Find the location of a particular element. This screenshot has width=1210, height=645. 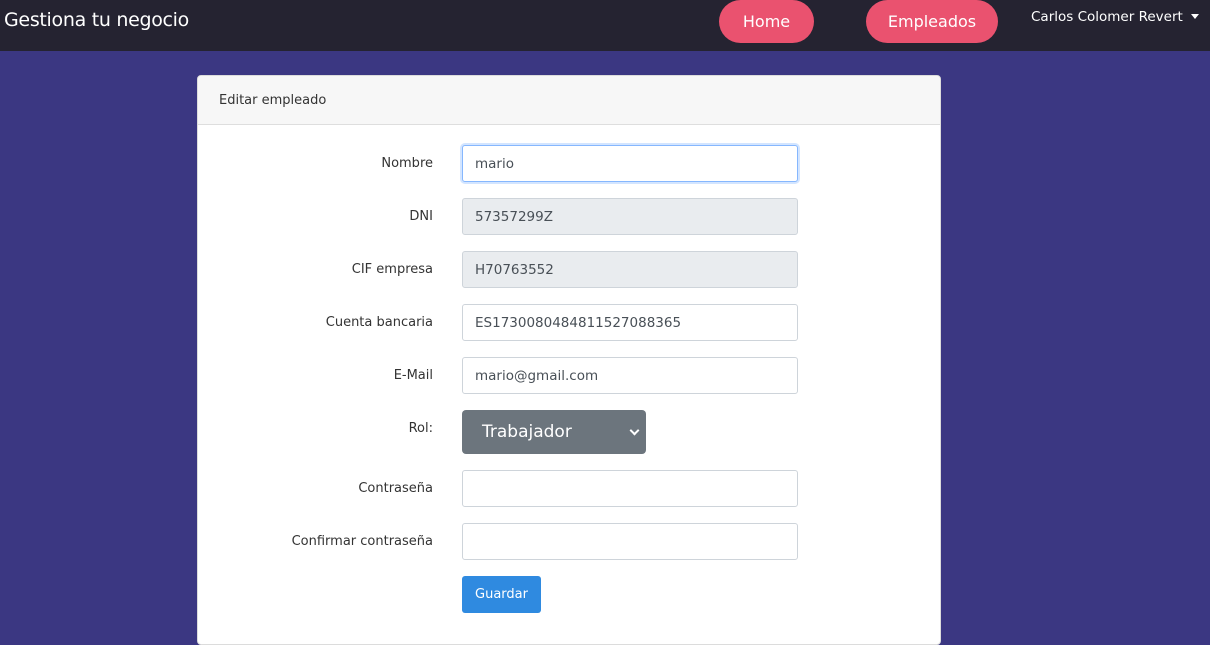

card-header: Editar empleado is located at coordinates (569, 100).